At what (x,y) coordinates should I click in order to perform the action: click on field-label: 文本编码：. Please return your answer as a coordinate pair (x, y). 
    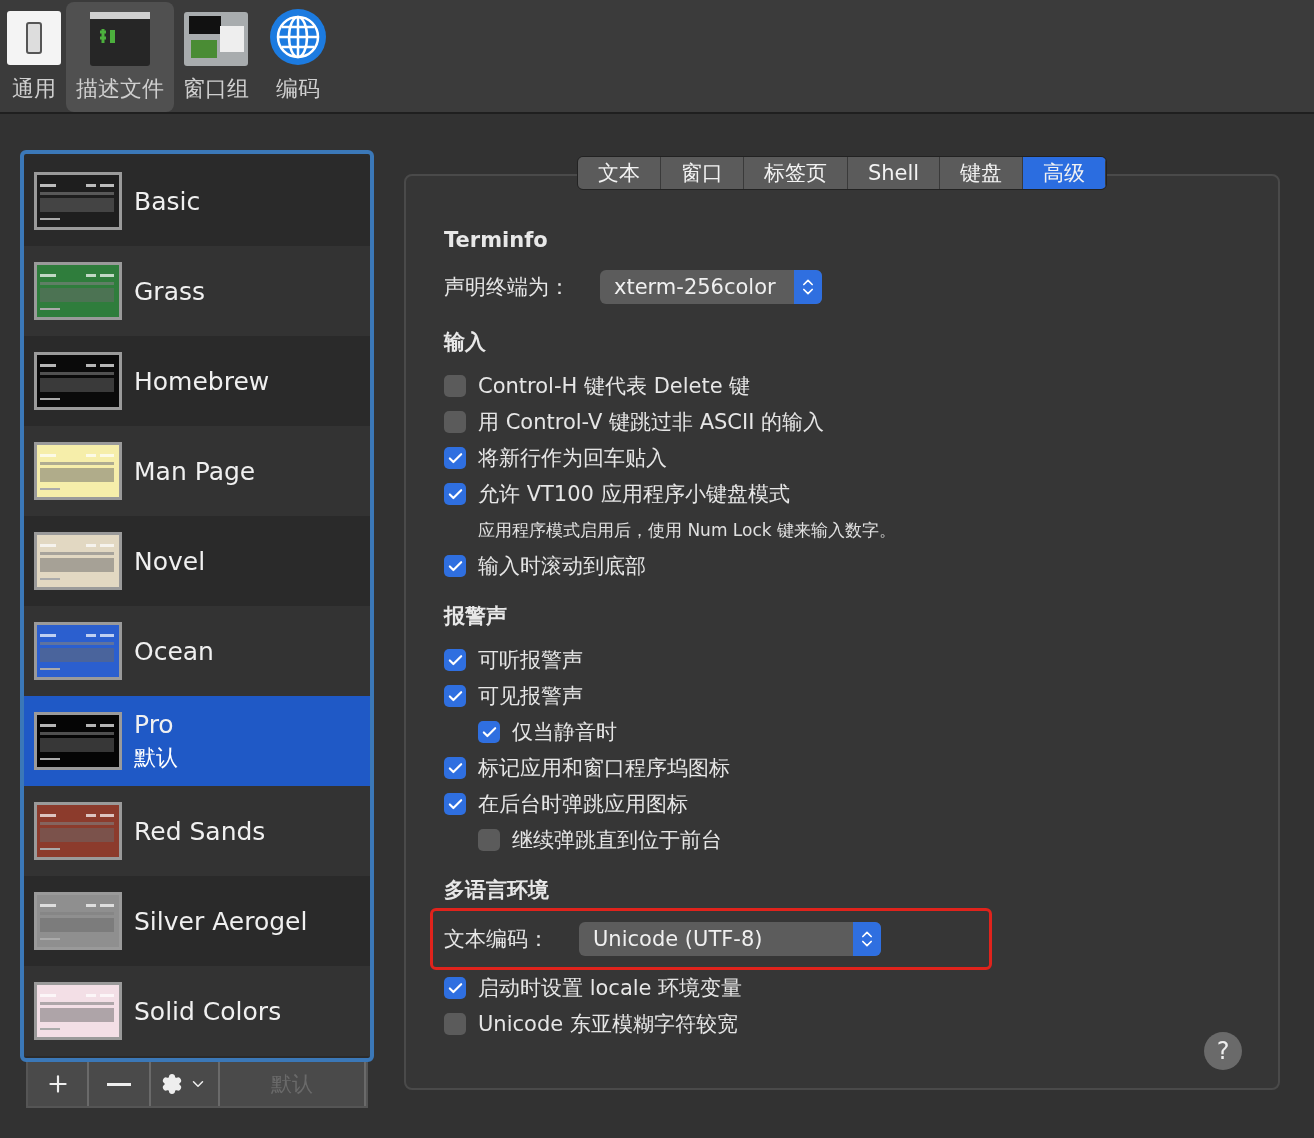
    Looking at the image, I should click on (496, 939).